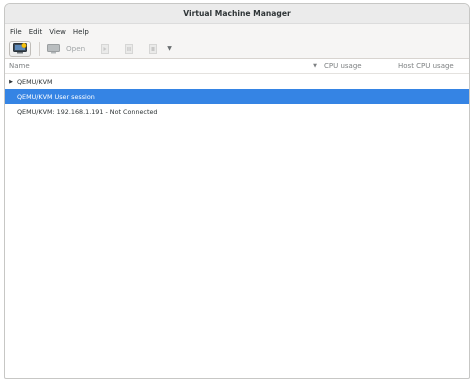  I want to click on open-label: Open, so click(76, 48).